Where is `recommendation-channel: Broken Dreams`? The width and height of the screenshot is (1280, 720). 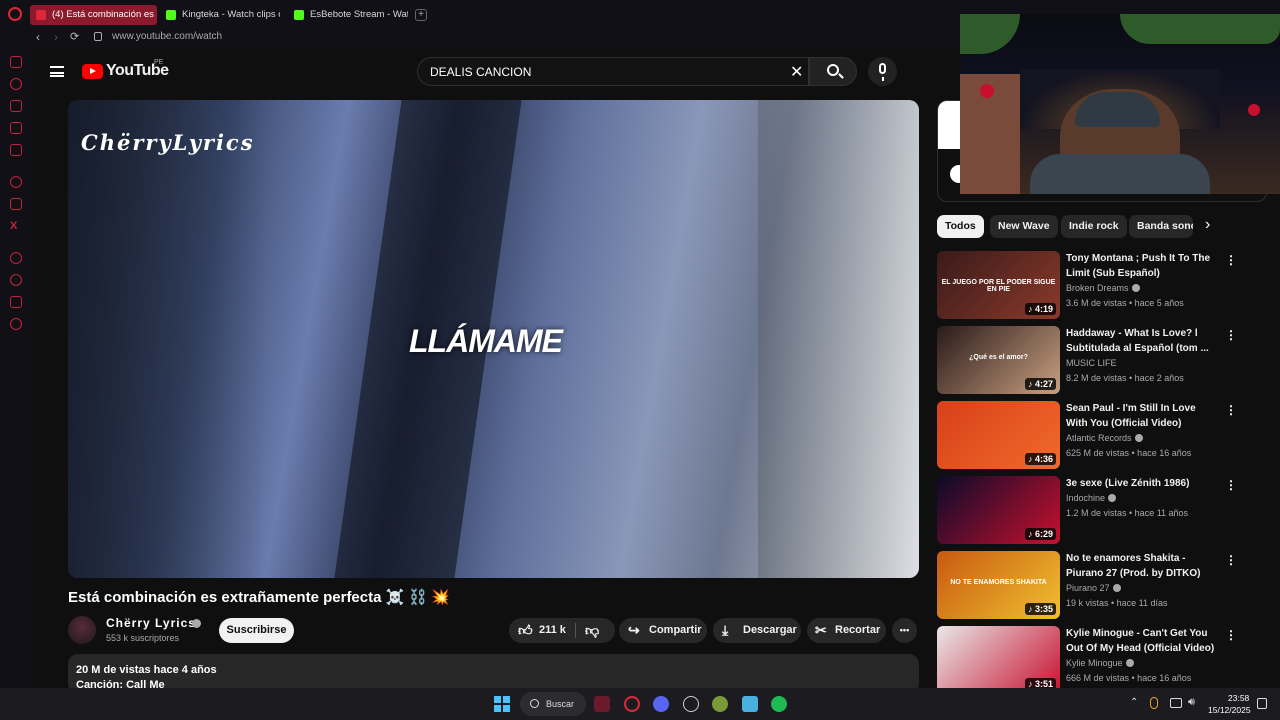 recommendation-channel: Broken Dreams is located at coordinates (1103, 288).